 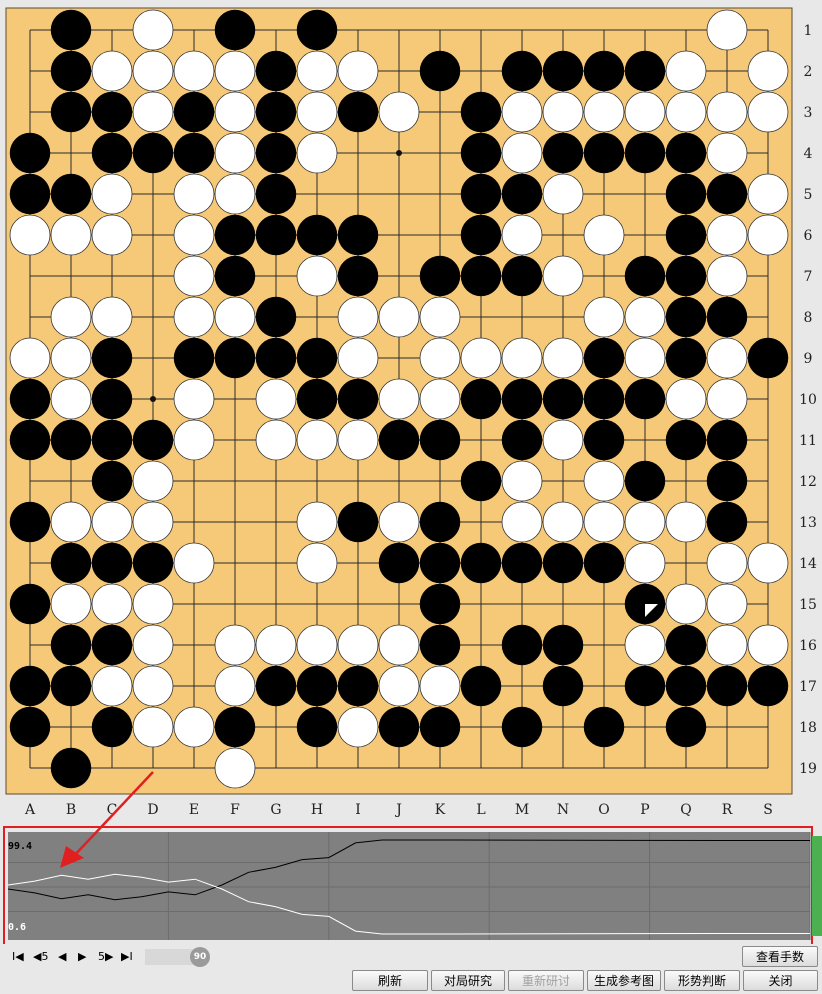 What do you see at coordinates (62, 957) in the screenshot?
I see `back-button: ◀` at bounding box center [62, 957].